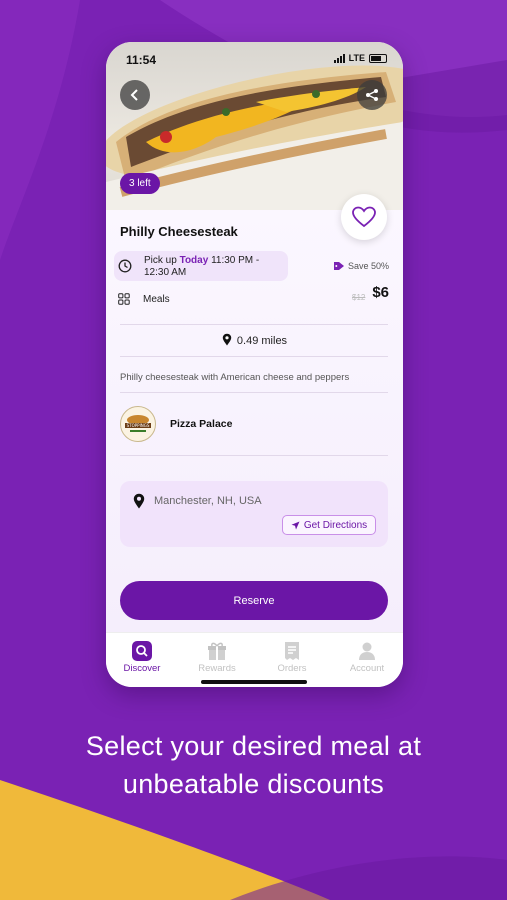 This screenshot has width=507, height=900. I want to click on tag-icon, so click(338, 266).